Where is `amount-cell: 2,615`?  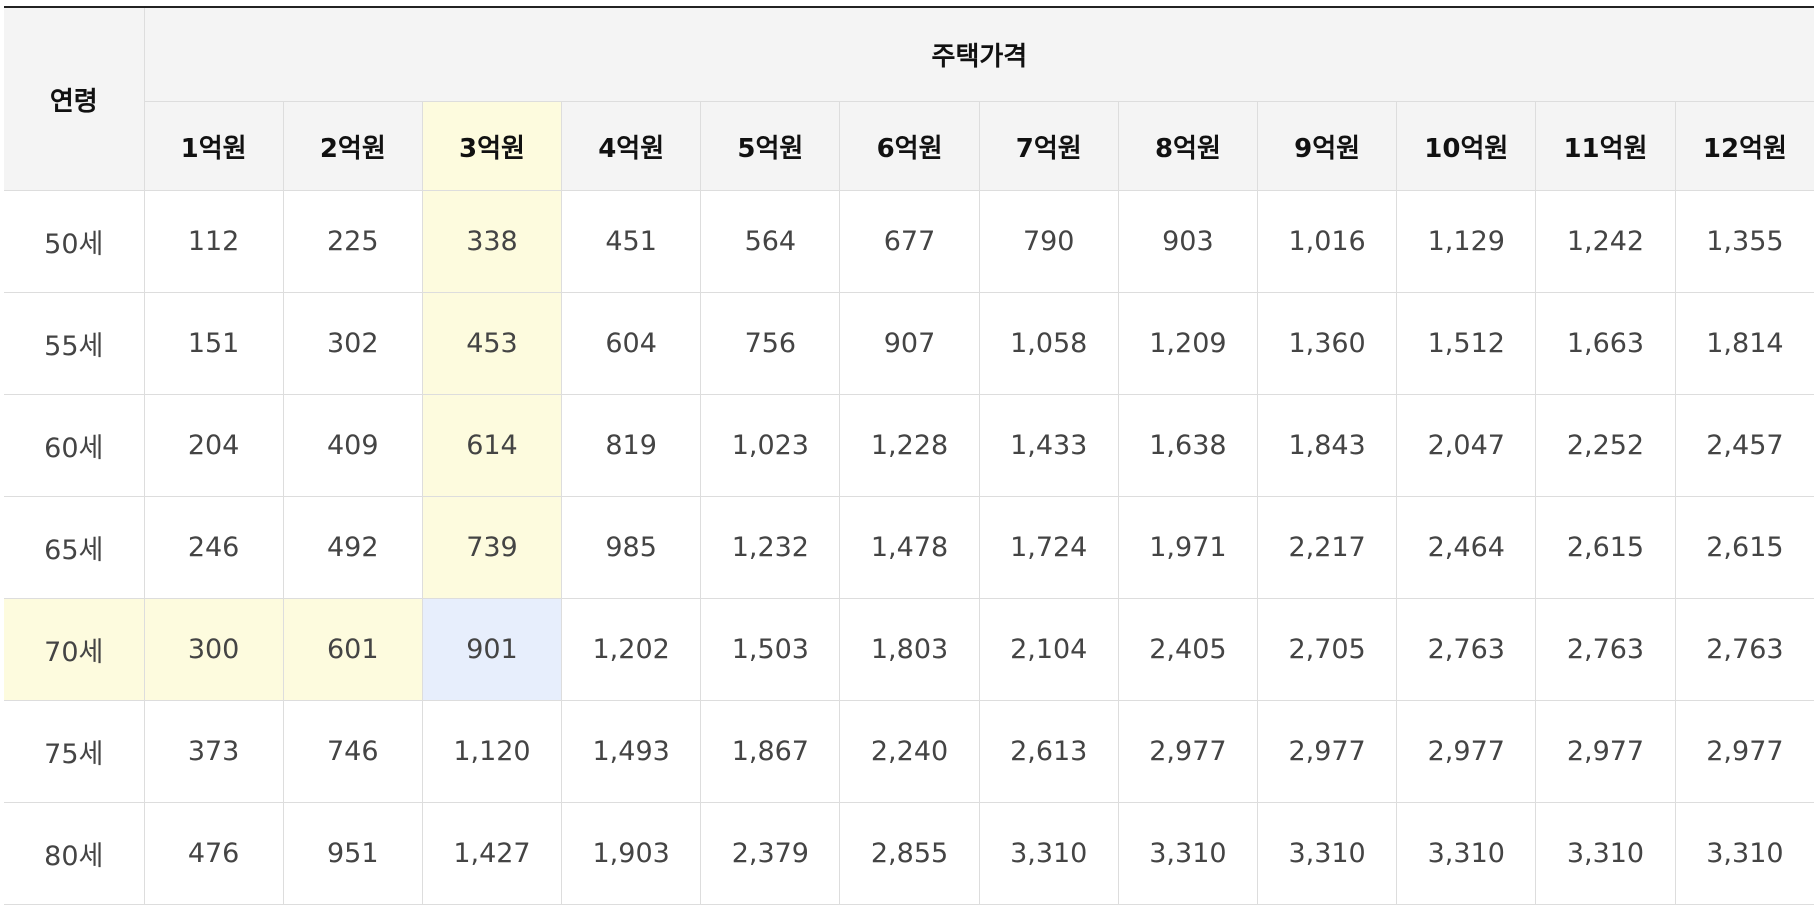
amount-cell: 2,615 is located at coordinates (1744, 547).